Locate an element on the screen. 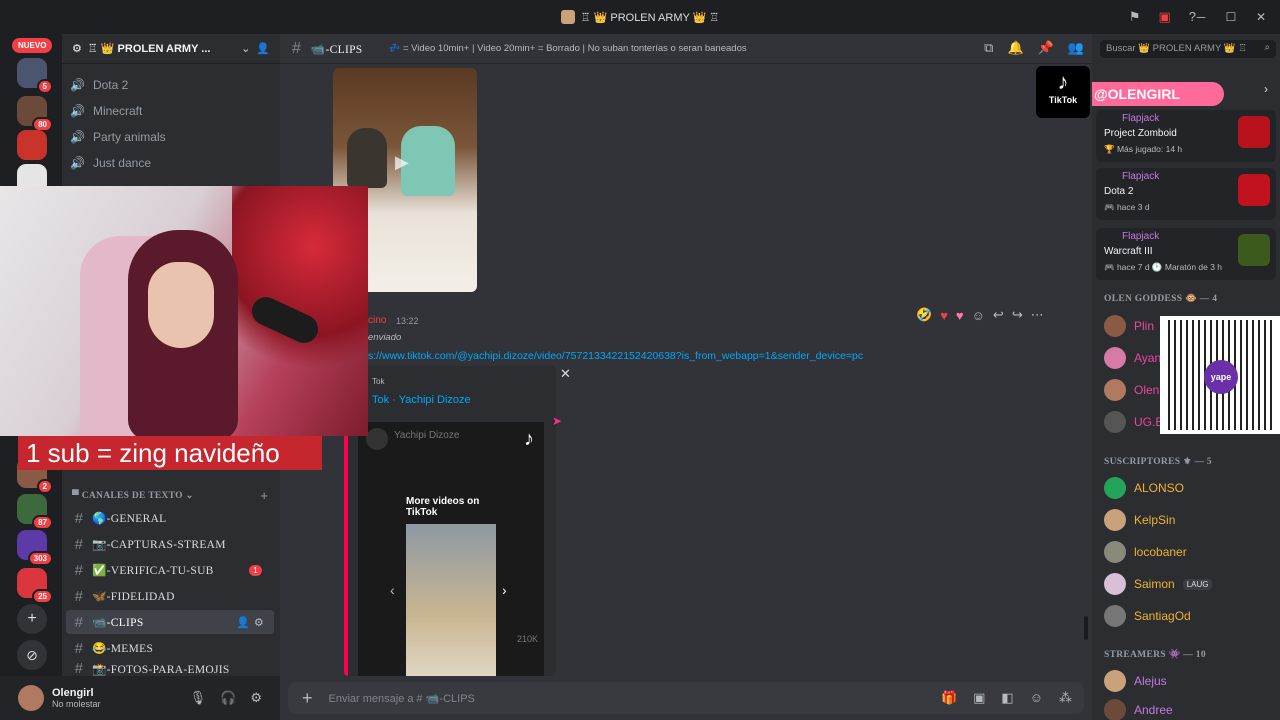  voice-channel-label: Dota 2 is located at coordinates (110, 85).